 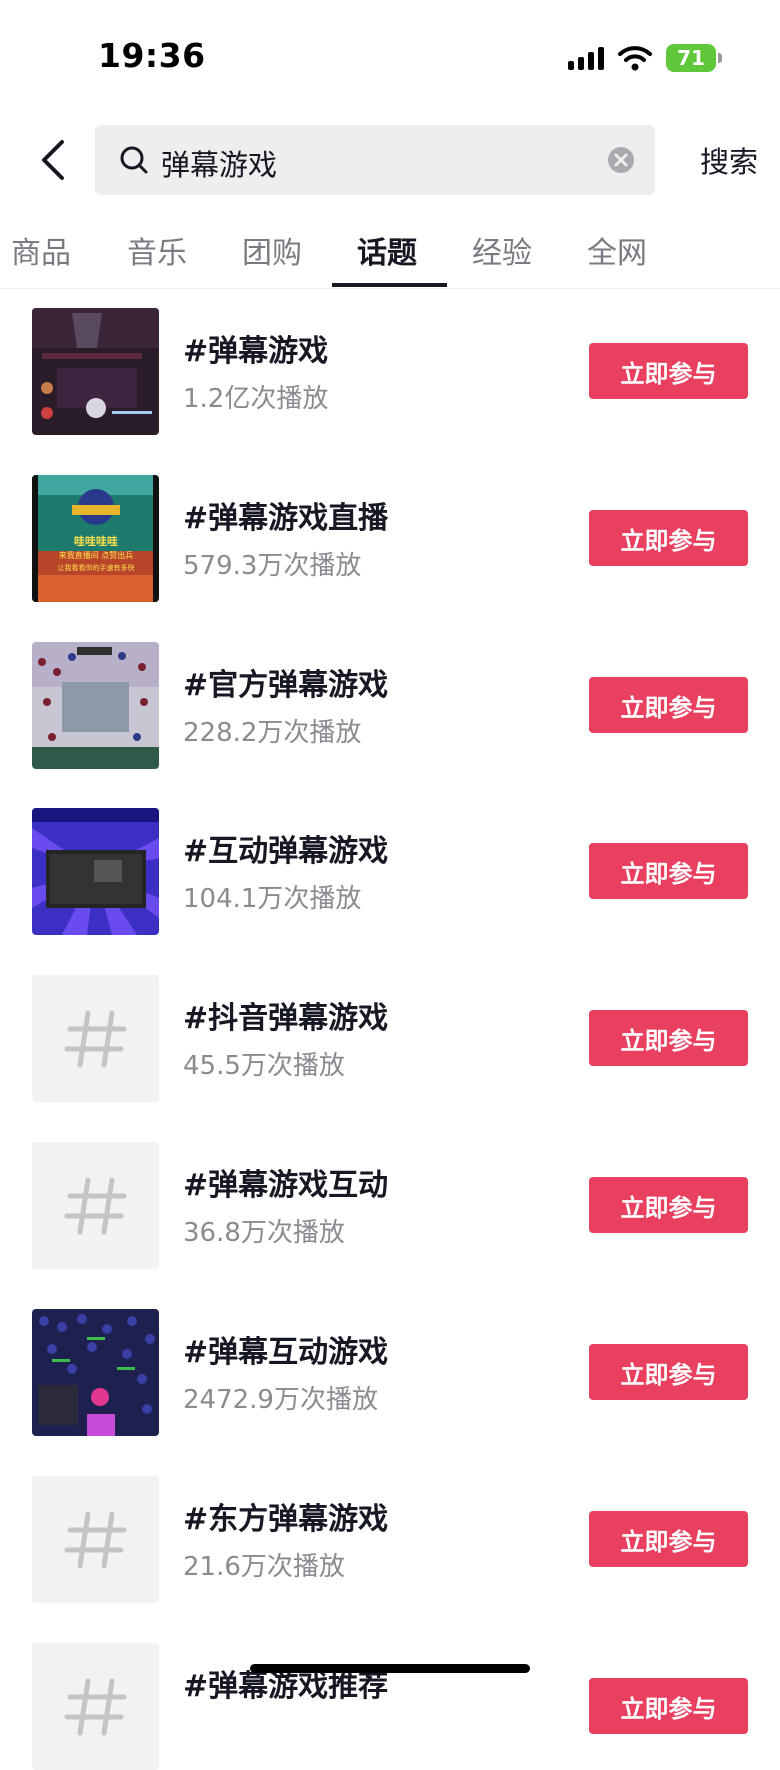 What do you see at coordinates (390, 1037) in the screenshot?
I see `topic-row: #抖音弹幕游戏 45.5万次播放 立即参与` at bounding box center [390, 1037].